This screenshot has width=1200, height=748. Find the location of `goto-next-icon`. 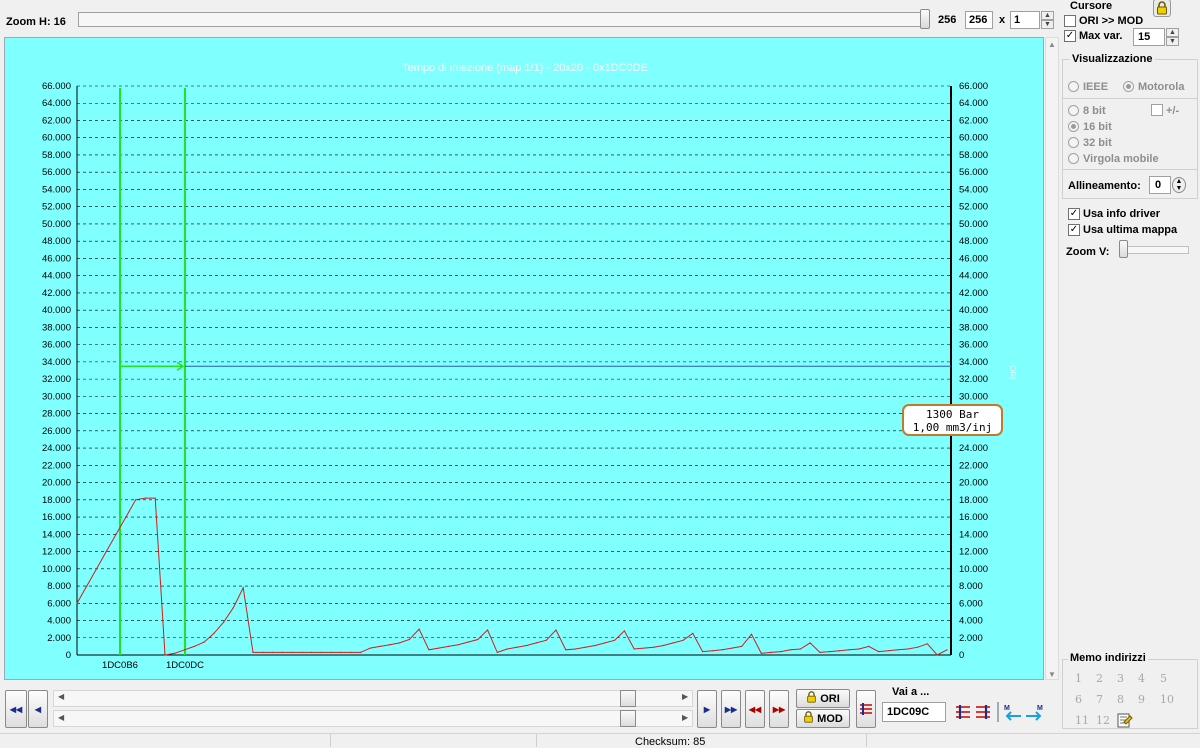

goto-next-icon is located at coordinates (983, 712).